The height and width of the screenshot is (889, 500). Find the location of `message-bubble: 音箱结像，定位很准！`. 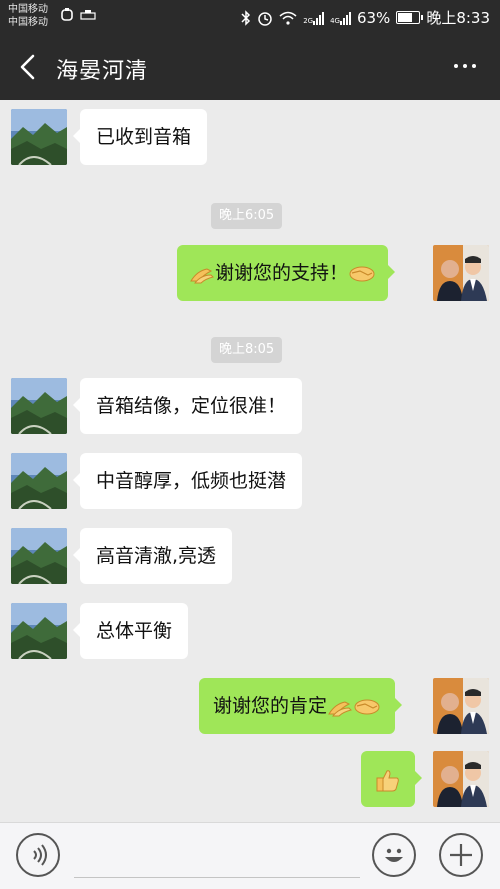

message-bubble: 音箱结像，定位很准！ is located at coordinates (187, 406).